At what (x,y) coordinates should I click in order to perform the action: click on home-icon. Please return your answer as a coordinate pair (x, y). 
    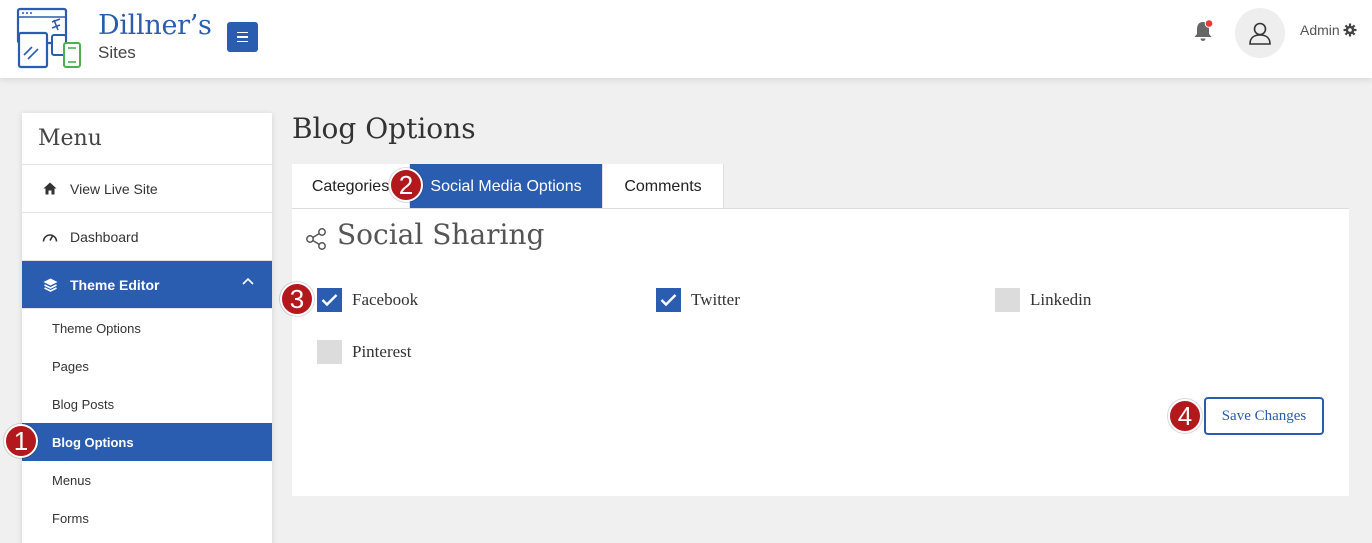
    Looking at the image, I should click on (50, 189).